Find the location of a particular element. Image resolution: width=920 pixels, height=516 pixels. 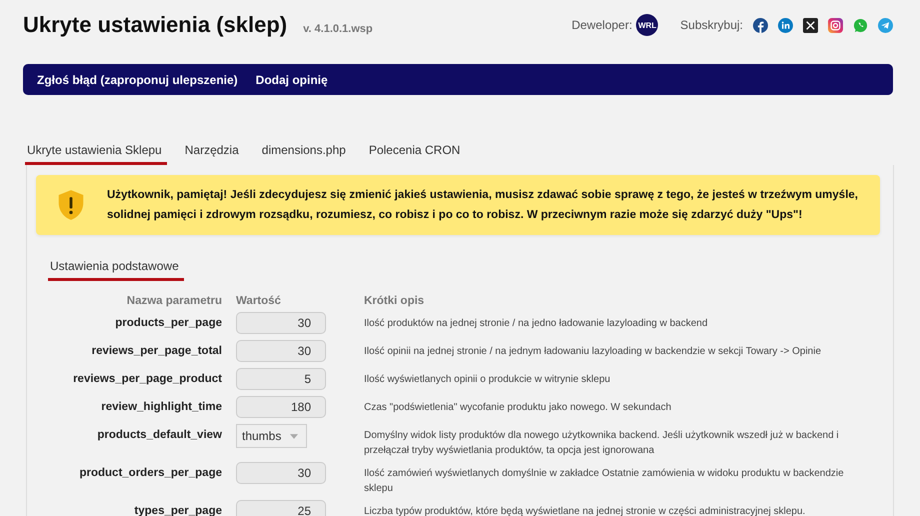

parameter-name: product_orders_per_page is located at coordinates (150, 473).